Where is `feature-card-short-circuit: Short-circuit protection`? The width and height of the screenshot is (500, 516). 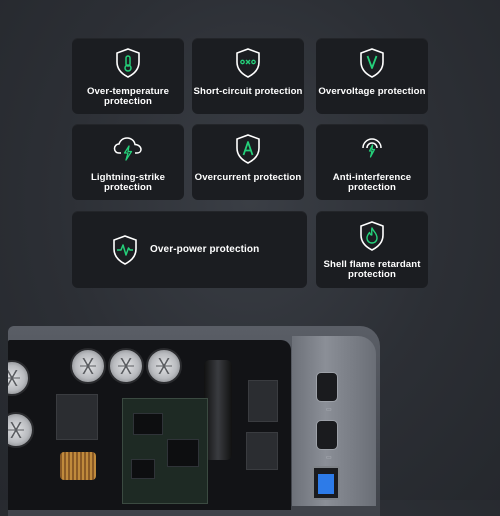
feature-card-short-circuit: Short-circuit protection is located at coordinates (248, 76).